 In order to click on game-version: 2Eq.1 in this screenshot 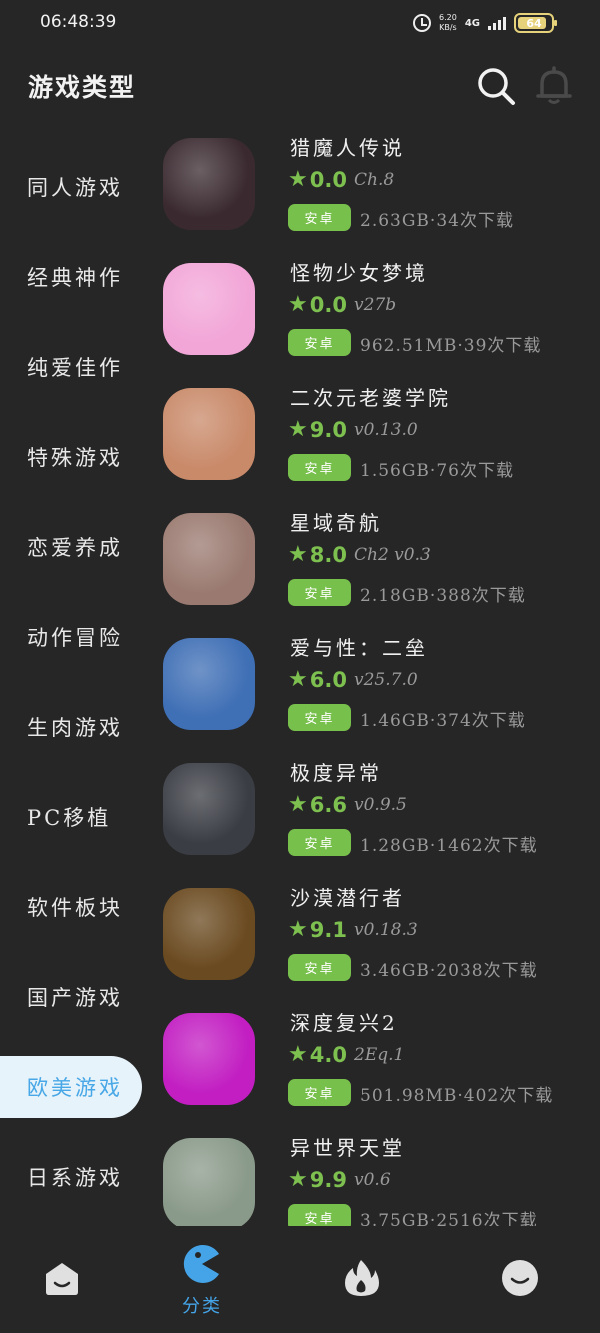, I will do `click(379, 1055)`.